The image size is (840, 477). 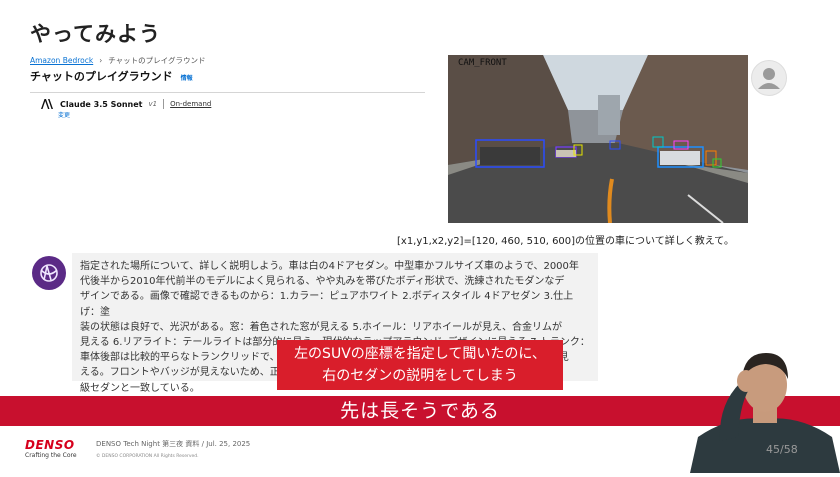 I want to click on page-heading-text: チャットのプレイグラウンド, so click(x=101, y=76).